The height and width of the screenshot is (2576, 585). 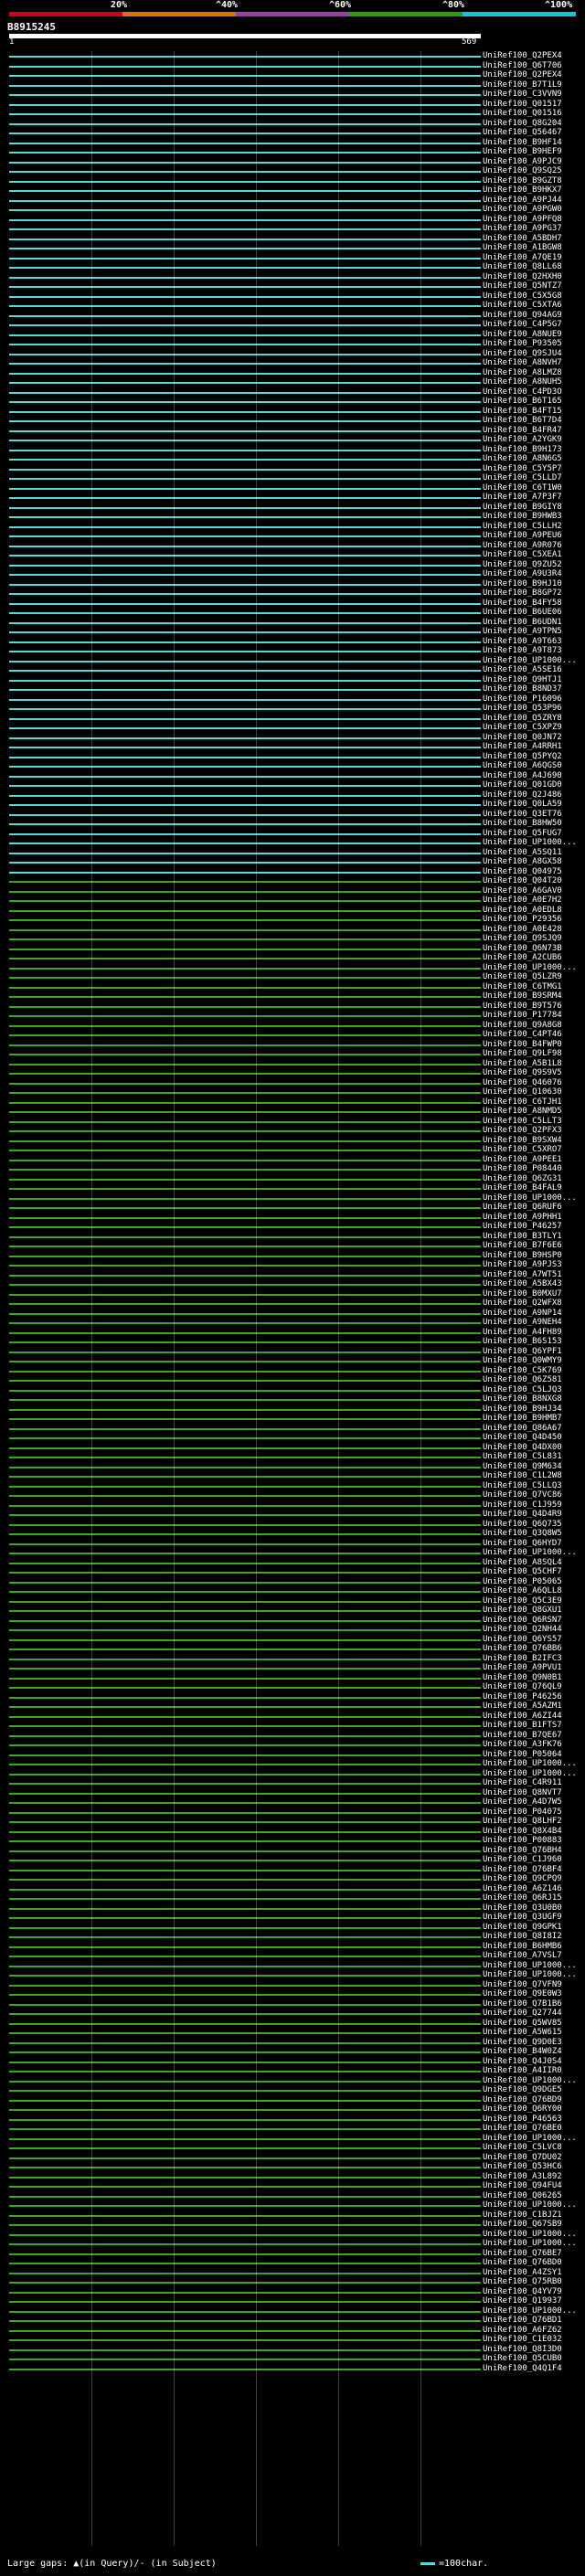 I want to click on hit-label: UniRef100_A8LMZ8, so click(x=522, y=373).